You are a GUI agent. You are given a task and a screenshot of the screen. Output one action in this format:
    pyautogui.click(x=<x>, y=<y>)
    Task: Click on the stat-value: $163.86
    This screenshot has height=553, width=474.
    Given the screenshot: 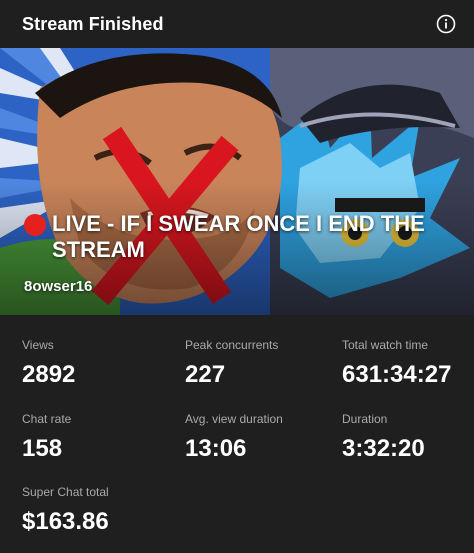 What is the action you would take?
    pyautogui.click(x=65, y=521)
    